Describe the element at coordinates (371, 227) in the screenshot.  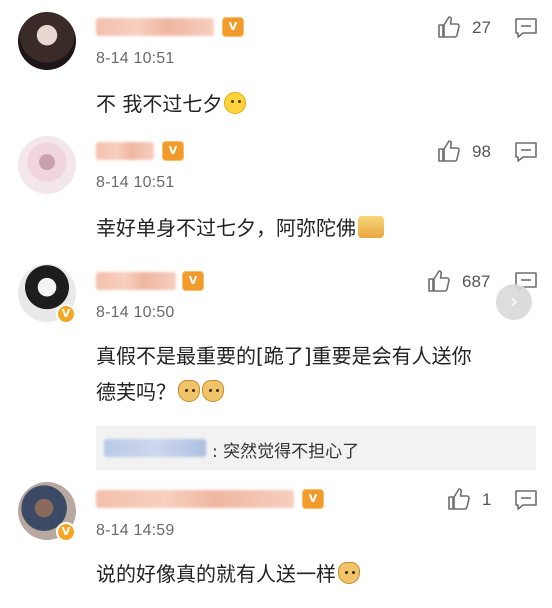
I see `praying-hands-icon` at that location.